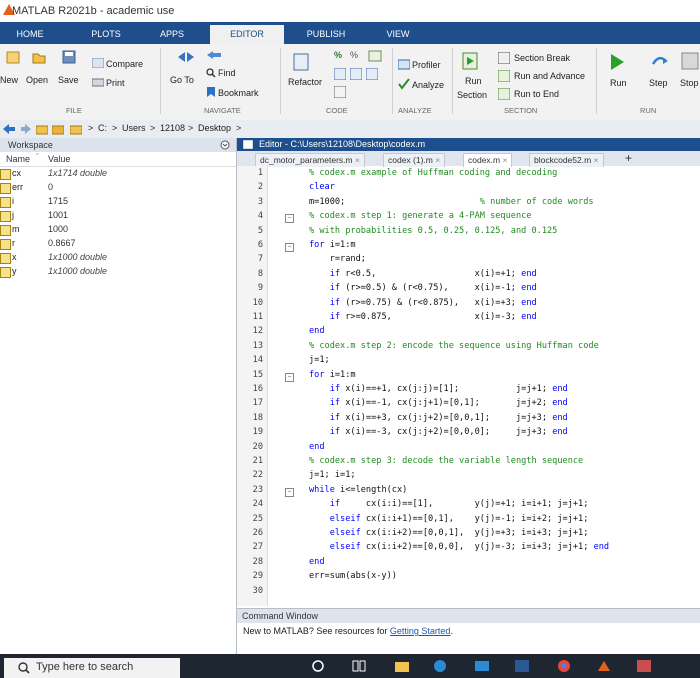 This screenshot has height=678, width=700. What do you see at coordinates (118, 202) in the screenshot?
I see `workspace-variable-row: i 1715` at bounding box center [118, 202].